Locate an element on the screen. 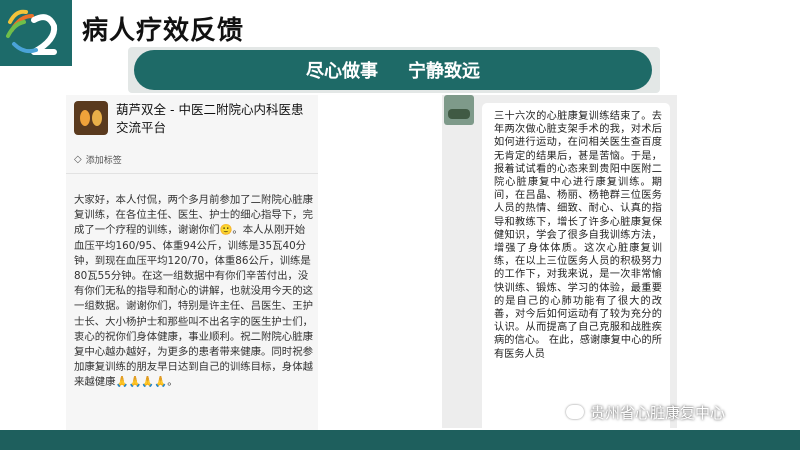 The height and width of the screenshot is (450, 800). brand-logo is located at coordinates (36, 33).